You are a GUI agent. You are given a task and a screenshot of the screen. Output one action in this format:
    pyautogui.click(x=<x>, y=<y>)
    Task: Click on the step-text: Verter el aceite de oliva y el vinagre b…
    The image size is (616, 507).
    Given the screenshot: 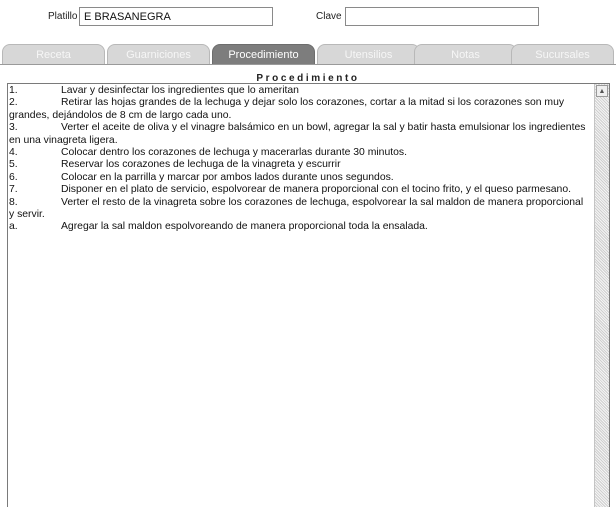 What is the action you would take?
    pyautogui.click(x=297, y=134)
    